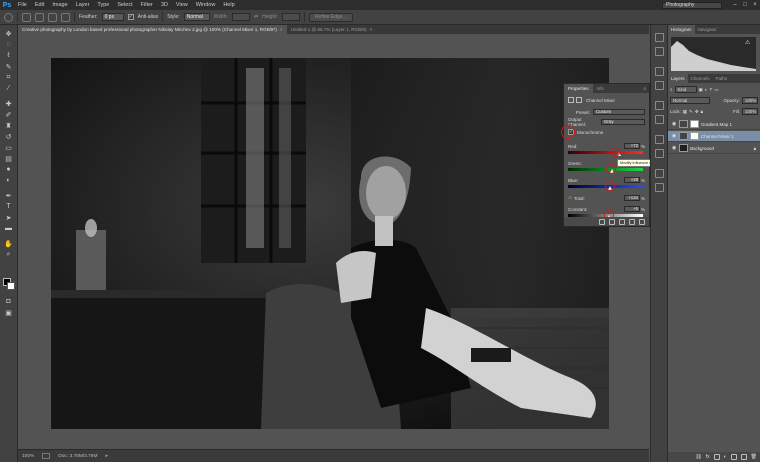 The height and width of the screenshot is (462, 760). What do you see at coordinates (164, 5) in the screenshot?
I see `menu-3d: 3D` at bounding box center [164, 5].